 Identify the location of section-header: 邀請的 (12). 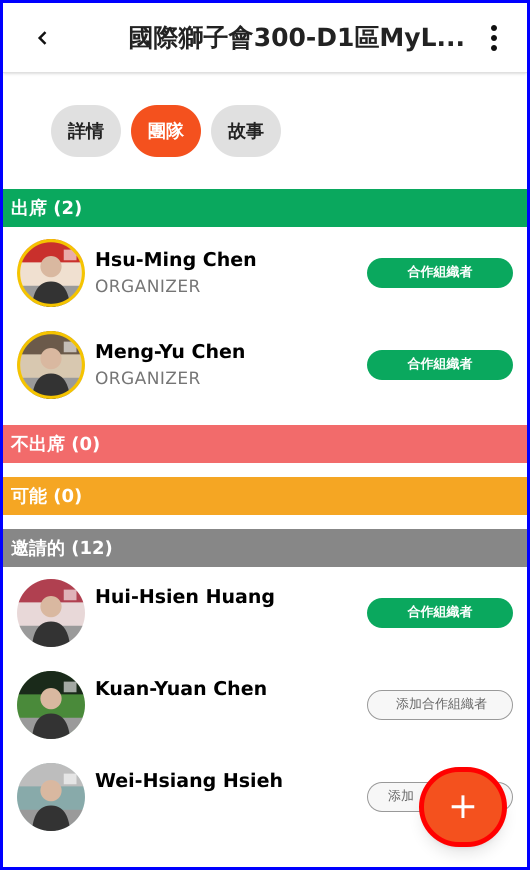
(265, 548).